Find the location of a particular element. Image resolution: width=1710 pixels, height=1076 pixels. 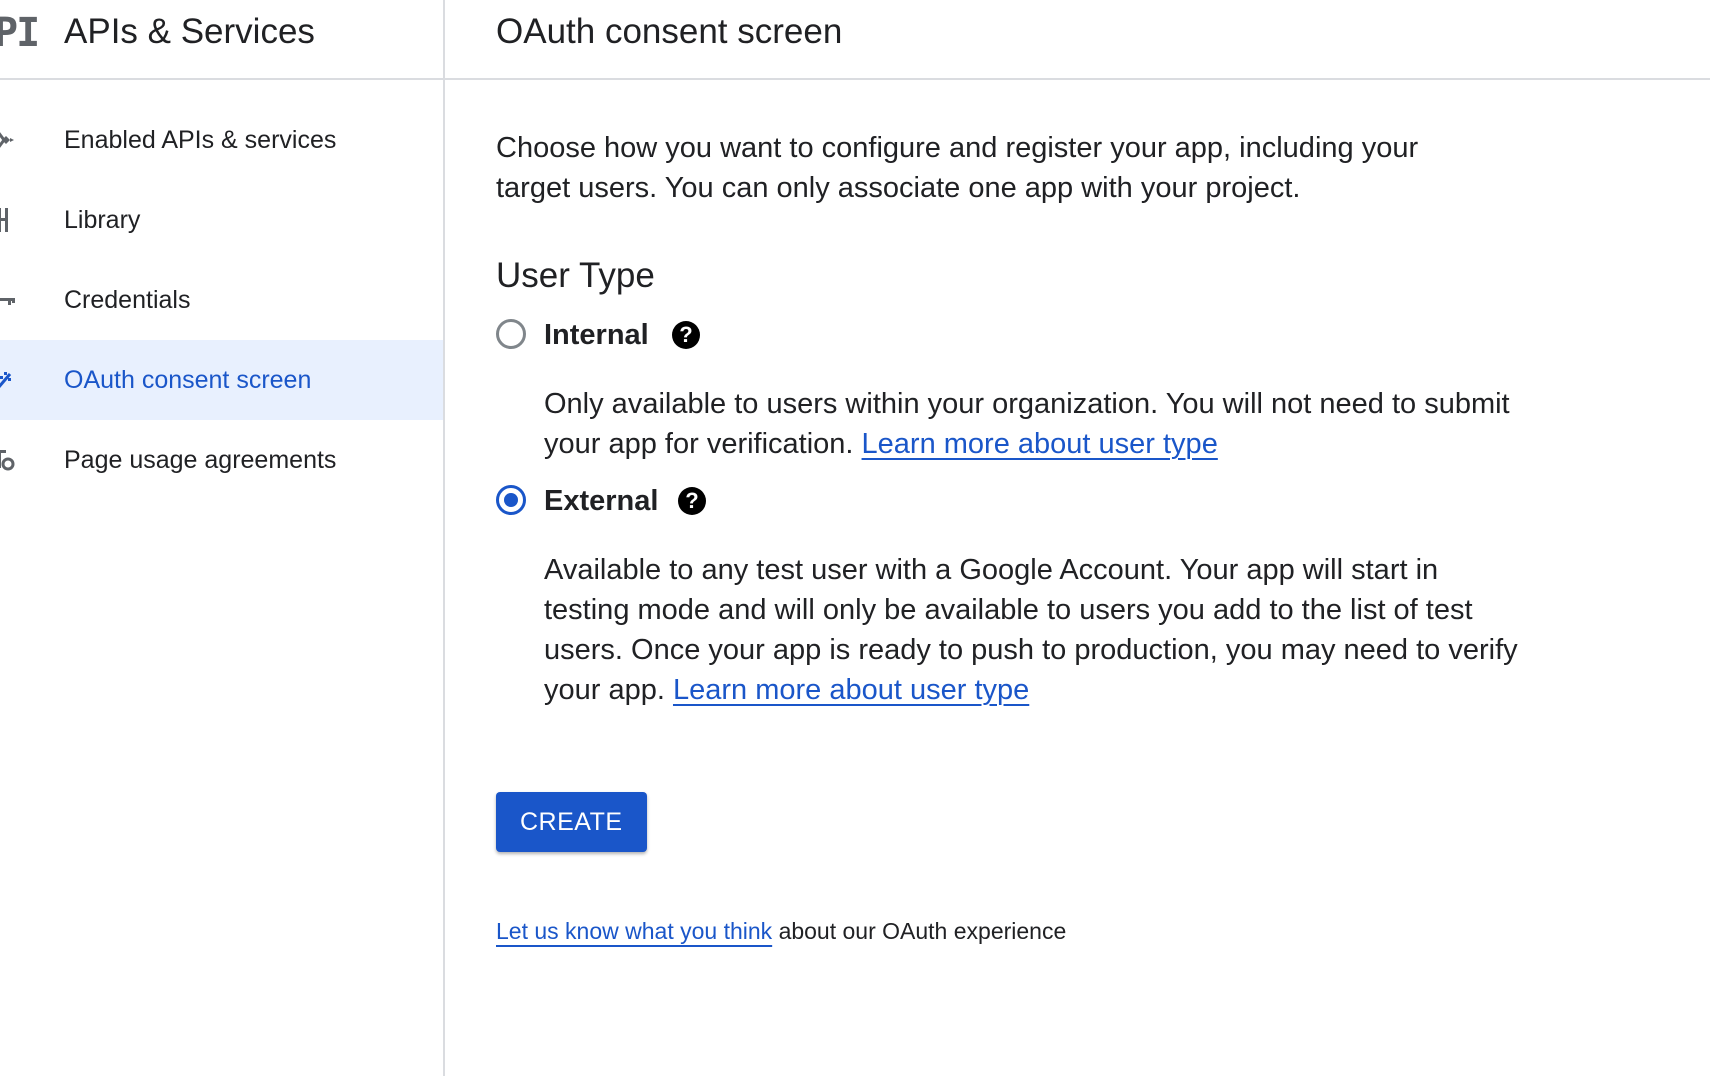

sidebar-header: PI APIs & Services is located at coordinates (221, 40).